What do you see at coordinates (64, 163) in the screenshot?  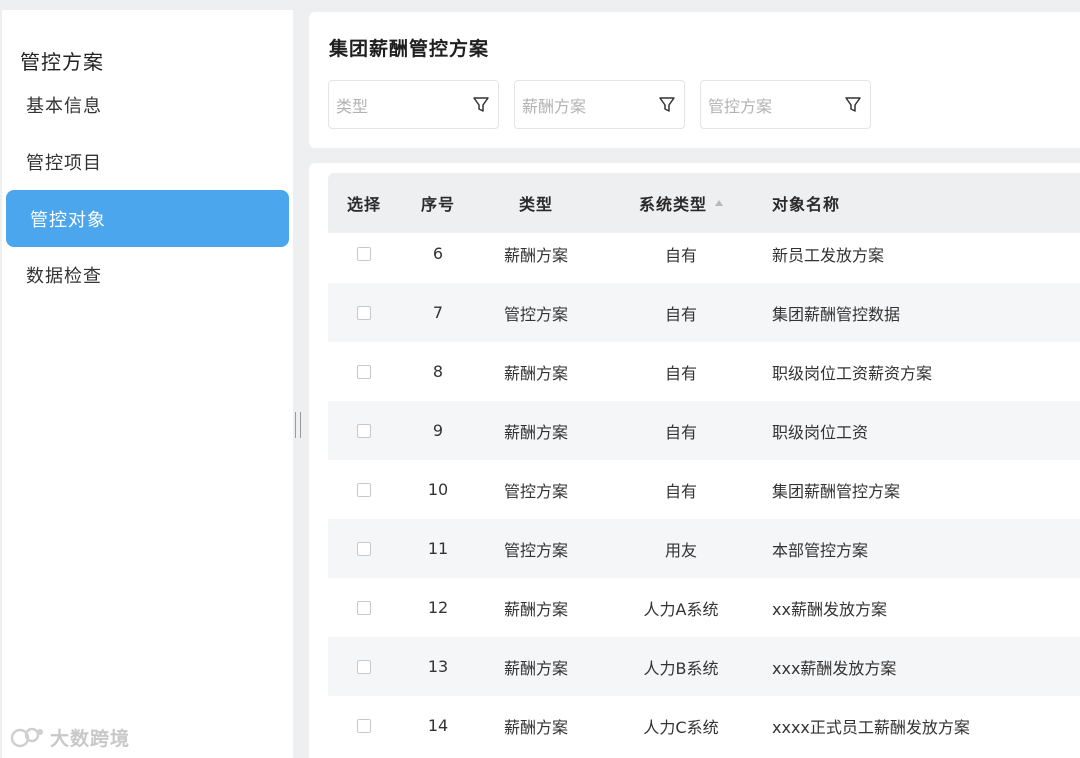 I see `sidebar-item-label: 管控项目` at bounding box center [64, 163].